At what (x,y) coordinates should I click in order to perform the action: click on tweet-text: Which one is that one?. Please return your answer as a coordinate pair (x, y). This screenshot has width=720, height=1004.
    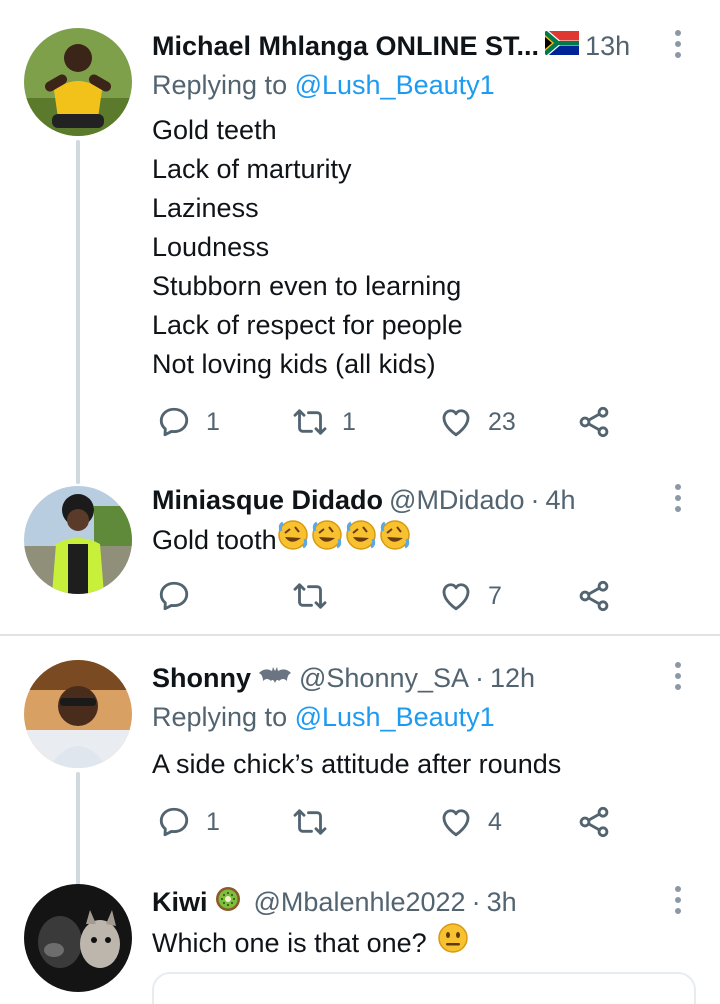
    Looking at the image, I should click on (416, 943).